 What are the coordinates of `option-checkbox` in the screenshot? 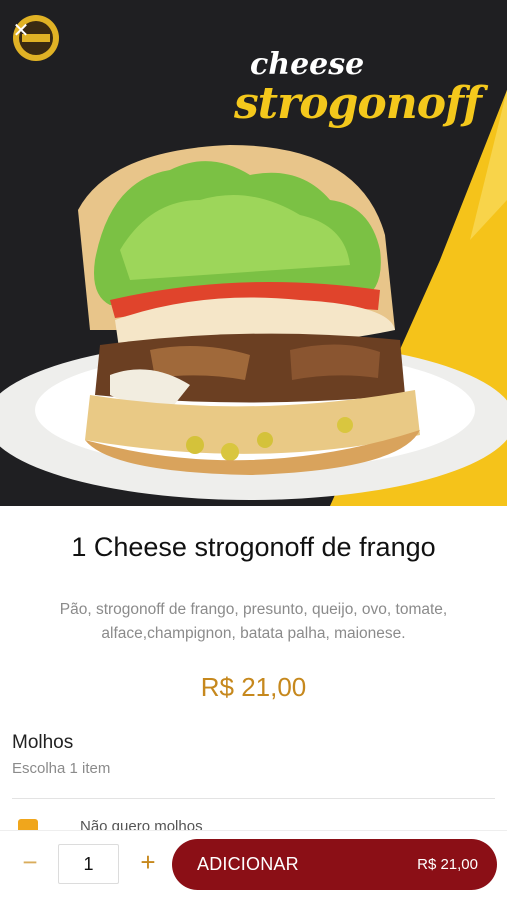 It's located at (28, 824).